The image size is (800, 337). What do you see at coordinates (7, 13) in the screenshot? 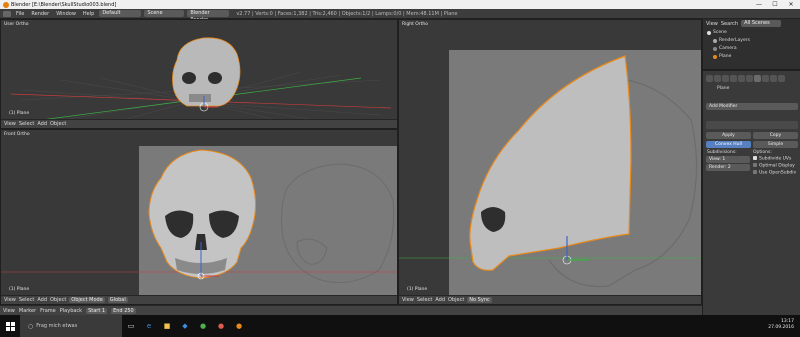
I see `editor-type-icon` at bounding box center [7, 13].